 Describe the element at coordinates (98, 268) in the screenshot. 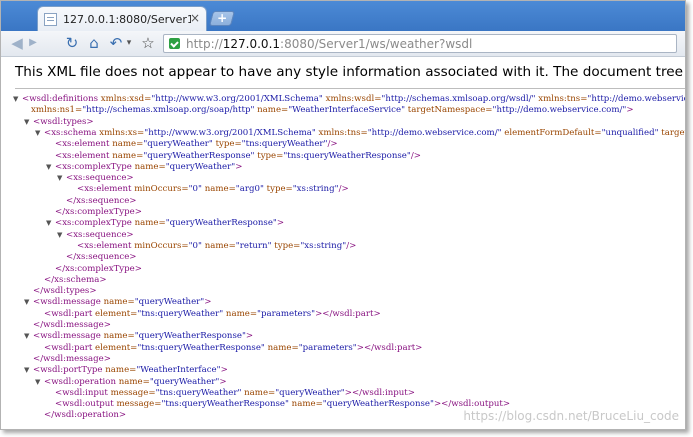

I see `xml-tag: </xs:complexType>` at that location.